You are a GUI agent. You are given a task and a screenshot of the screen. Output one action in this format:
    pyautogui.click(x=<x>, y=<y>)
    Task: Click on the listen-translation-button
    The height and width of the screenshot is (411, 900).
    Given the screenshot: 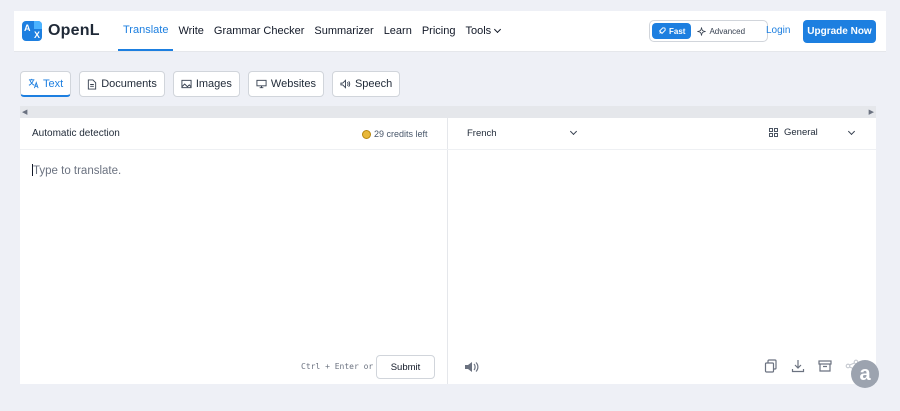 What is the action you would take?
    pyautogui.click(x=471, y=369)
    